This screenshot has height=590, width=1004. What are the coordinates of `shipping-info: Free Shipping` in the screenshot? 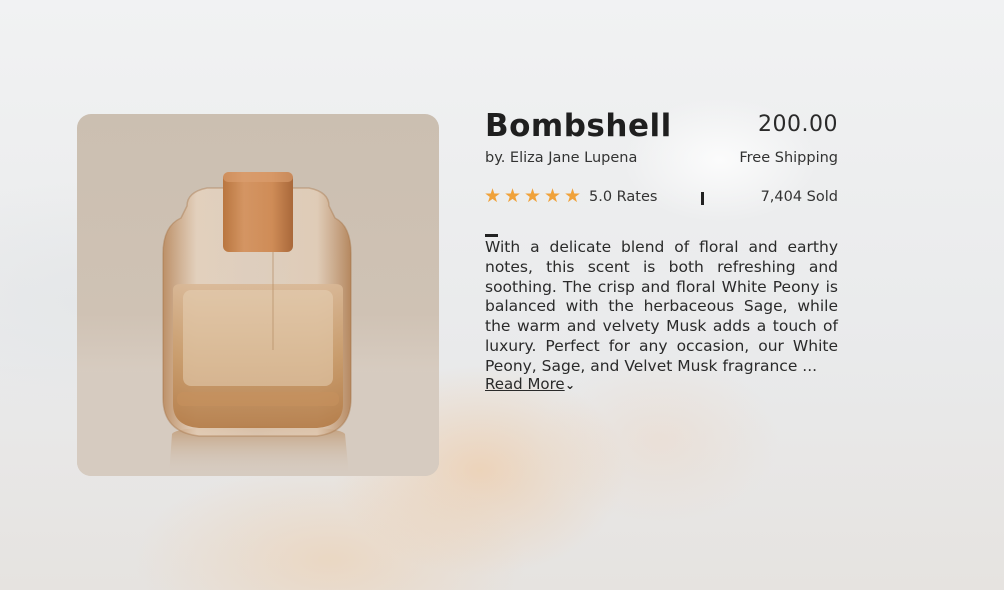 It's located at (788, 158).